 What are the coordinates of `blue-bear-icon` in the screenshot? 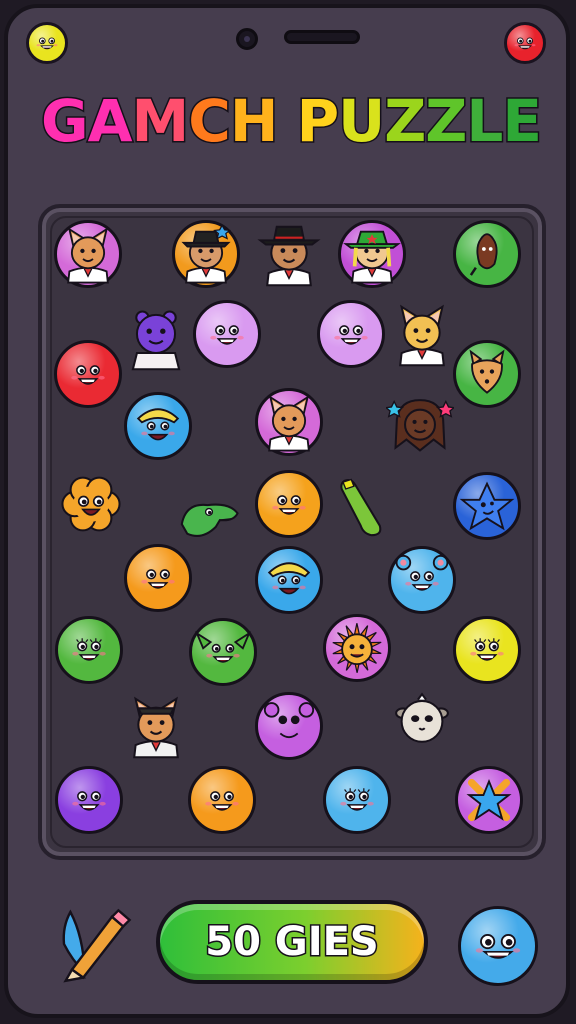 It's located at (422, 580).